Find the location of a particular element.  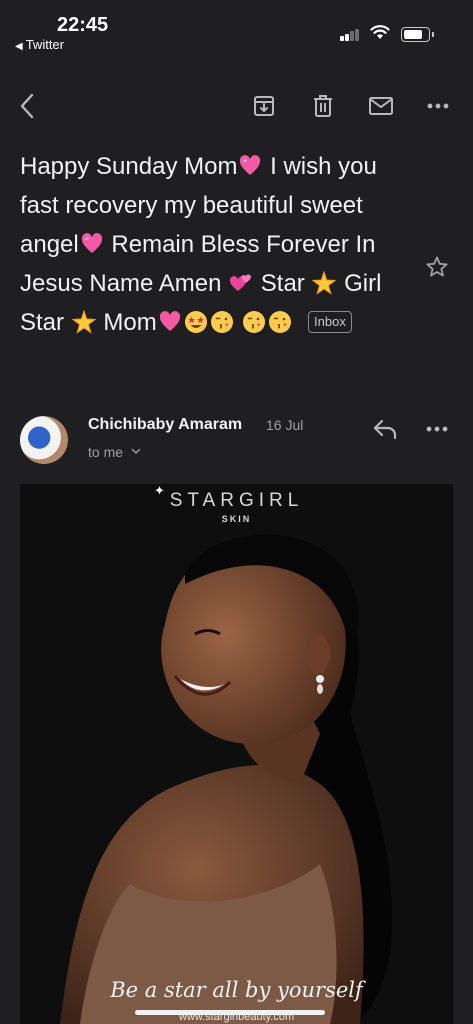

back-app-label: Twitter is located at coordinates (44, 44).